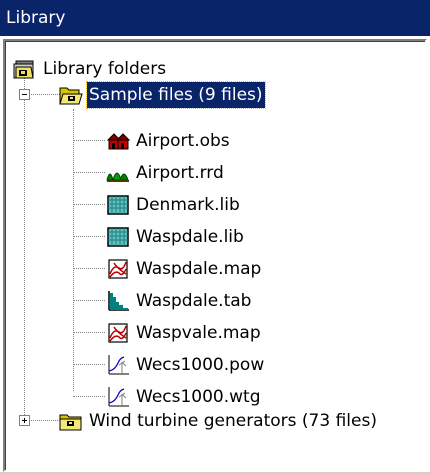  I want to click on tree-label-sample-files: Sample files (9 files), so click(176, 95).